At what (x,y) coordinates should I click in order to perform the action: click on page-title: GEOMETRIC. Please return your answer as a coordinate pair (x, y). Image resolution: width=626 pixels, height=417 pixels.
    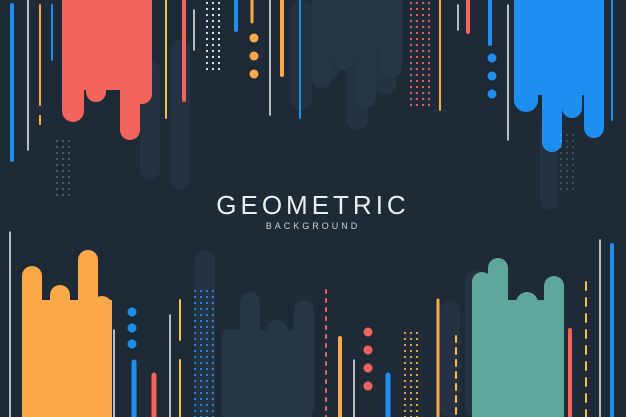
    Looking at the image, I should click on (313, 205).